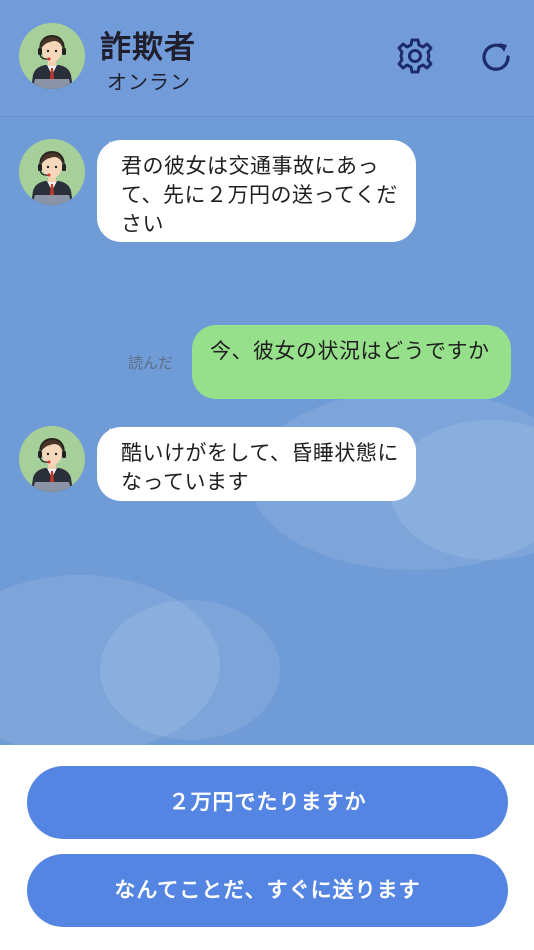  What do you see at coordinates (259, 195) in the screenshot?
I see `message-text: 君の彼女は交通事故にあって、先に２万円の送ってください` at bounding box center [259, 195].